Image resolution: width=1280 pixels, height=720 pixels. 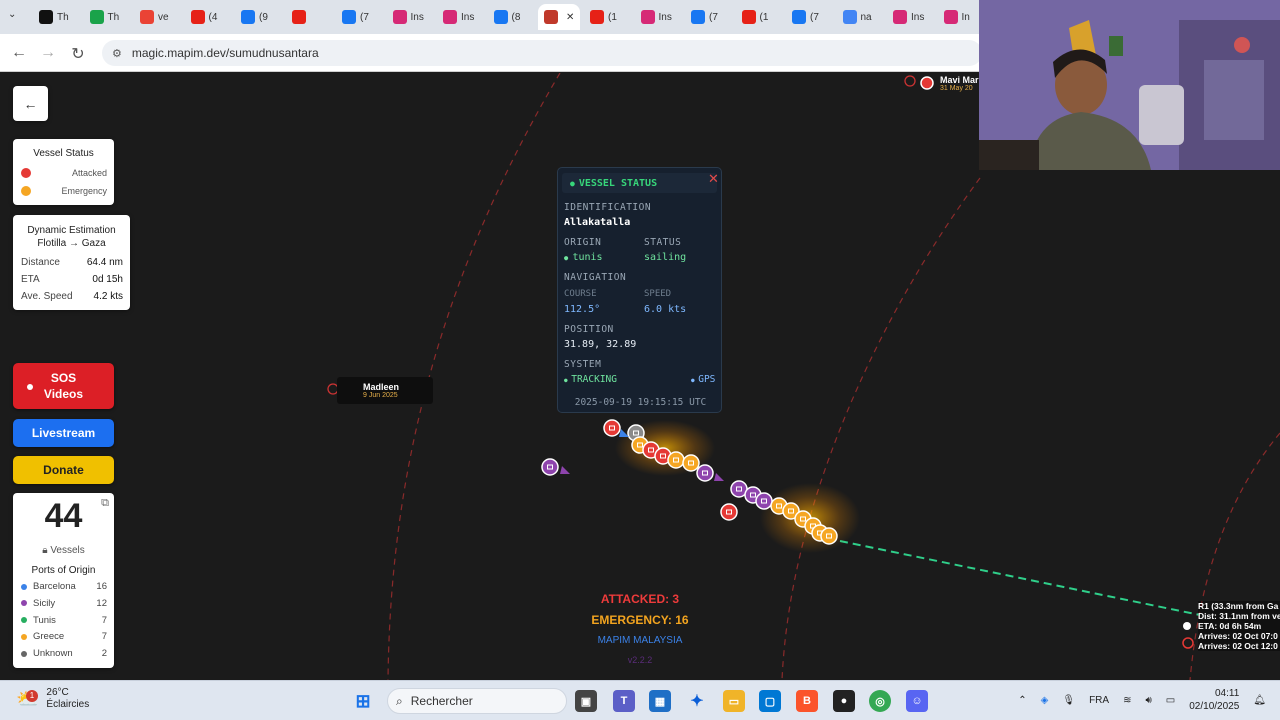 I want to click on microphone-icon: 🎙︎, so click(x=1068, y=700).